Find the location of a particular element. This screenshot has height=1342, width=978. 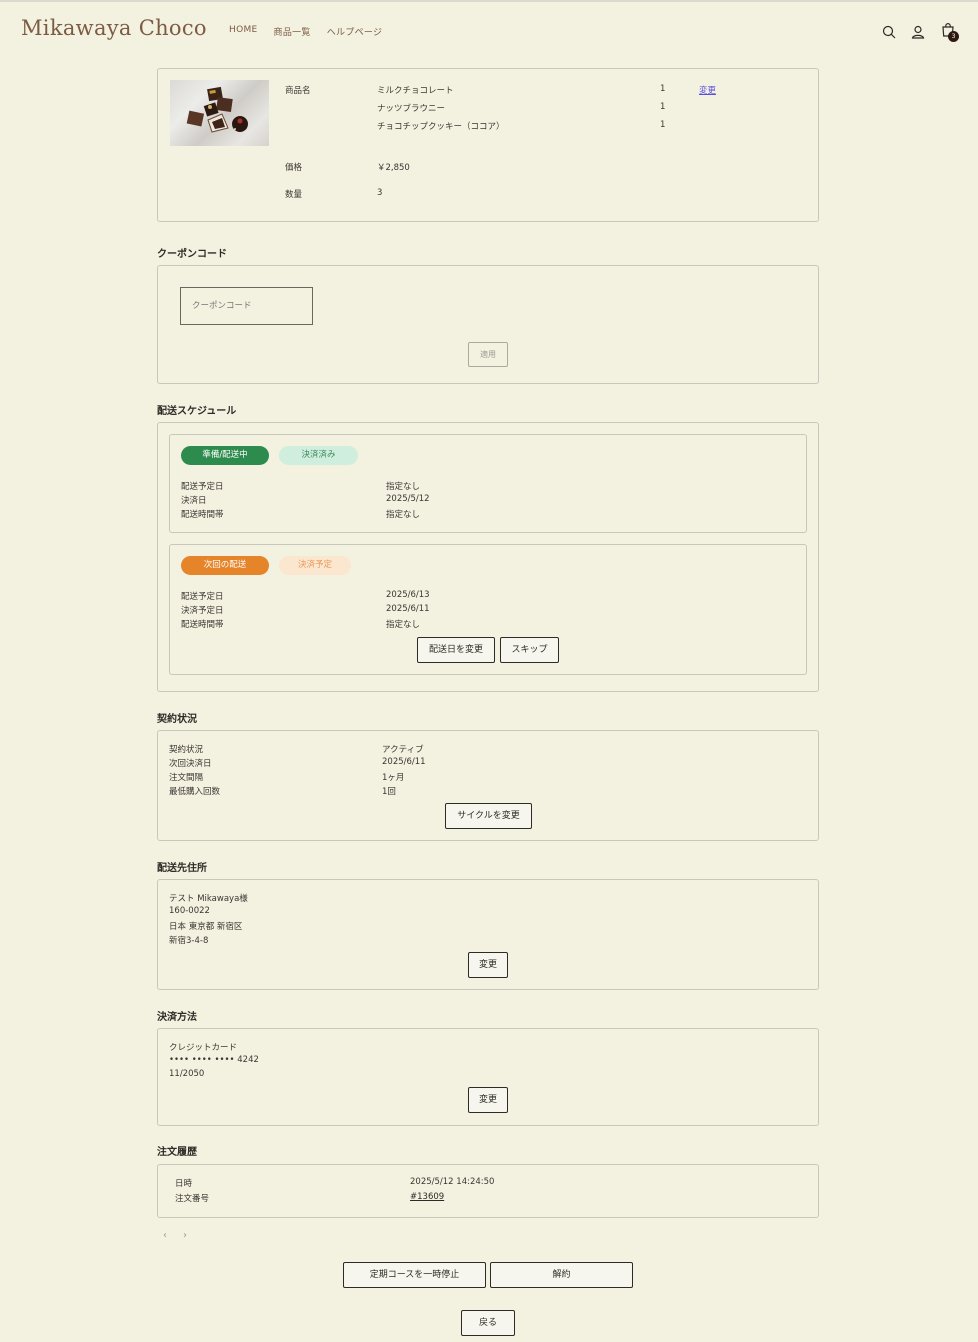

nav-help: ヘルプページ is located at coordinates (355, 31).